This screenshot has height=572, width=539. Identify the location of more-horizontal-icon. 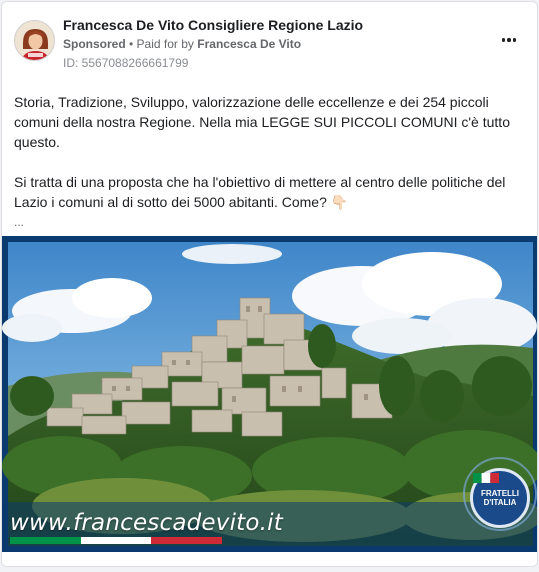
(503, 40).